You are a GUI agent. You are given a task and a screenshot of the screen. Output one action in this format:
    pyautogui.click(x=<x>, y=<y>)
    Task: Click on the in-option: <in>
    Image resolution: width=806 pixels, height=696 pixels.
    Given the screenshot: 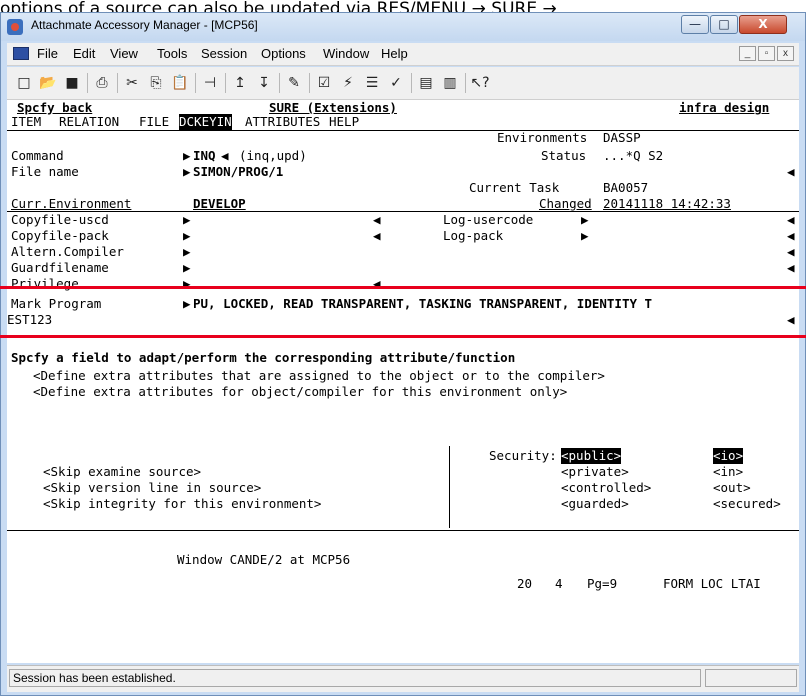 What is the action you would take?
    pyautogui.click(x=728, y=472)
    